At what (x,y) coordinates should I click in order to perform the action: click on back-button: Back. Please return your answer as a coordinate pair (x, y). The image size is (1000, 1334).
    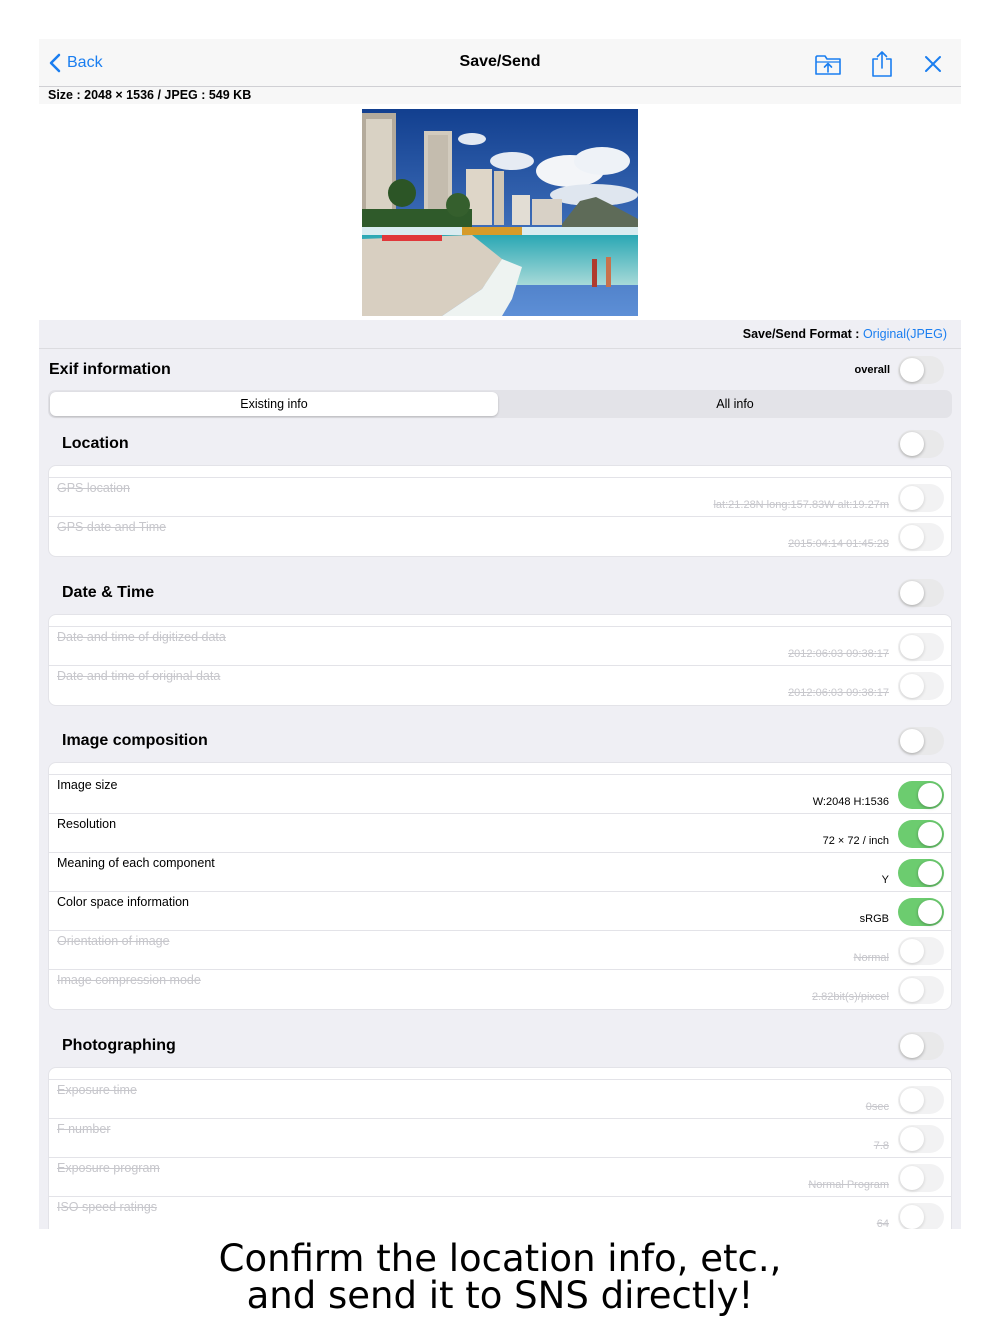
    Looking at the image, I should click on (76, 63).